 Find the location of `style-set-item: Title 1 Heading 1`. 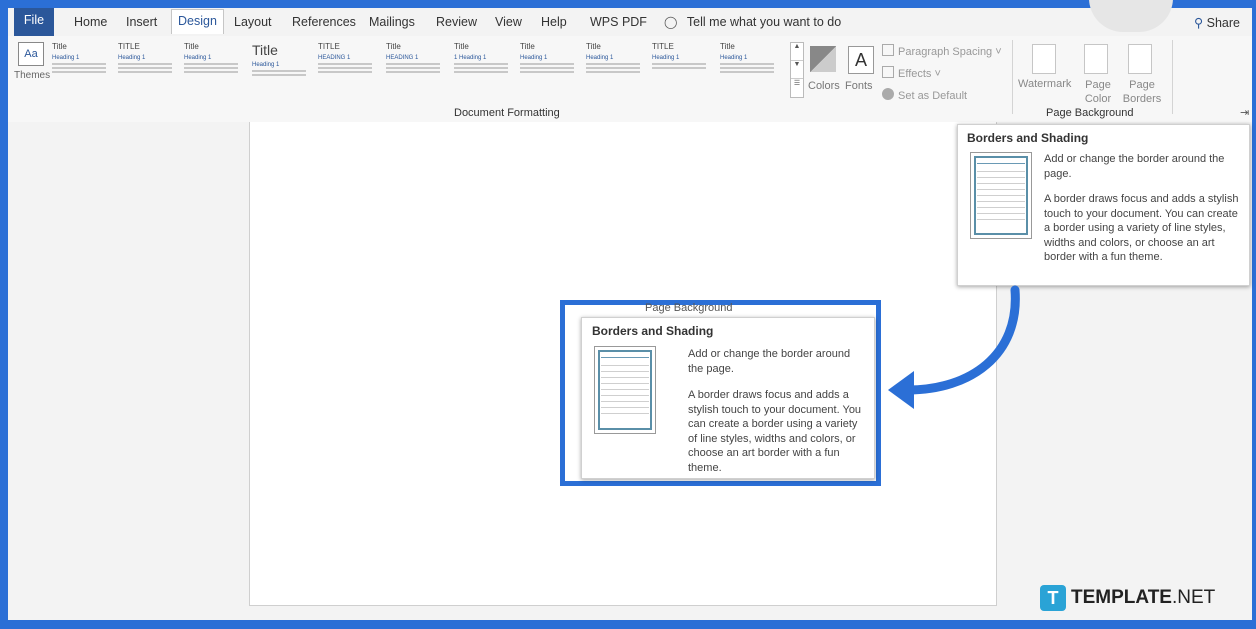

style-set-item: Title 1 Heading 1 is located at coordinates (484, 70).